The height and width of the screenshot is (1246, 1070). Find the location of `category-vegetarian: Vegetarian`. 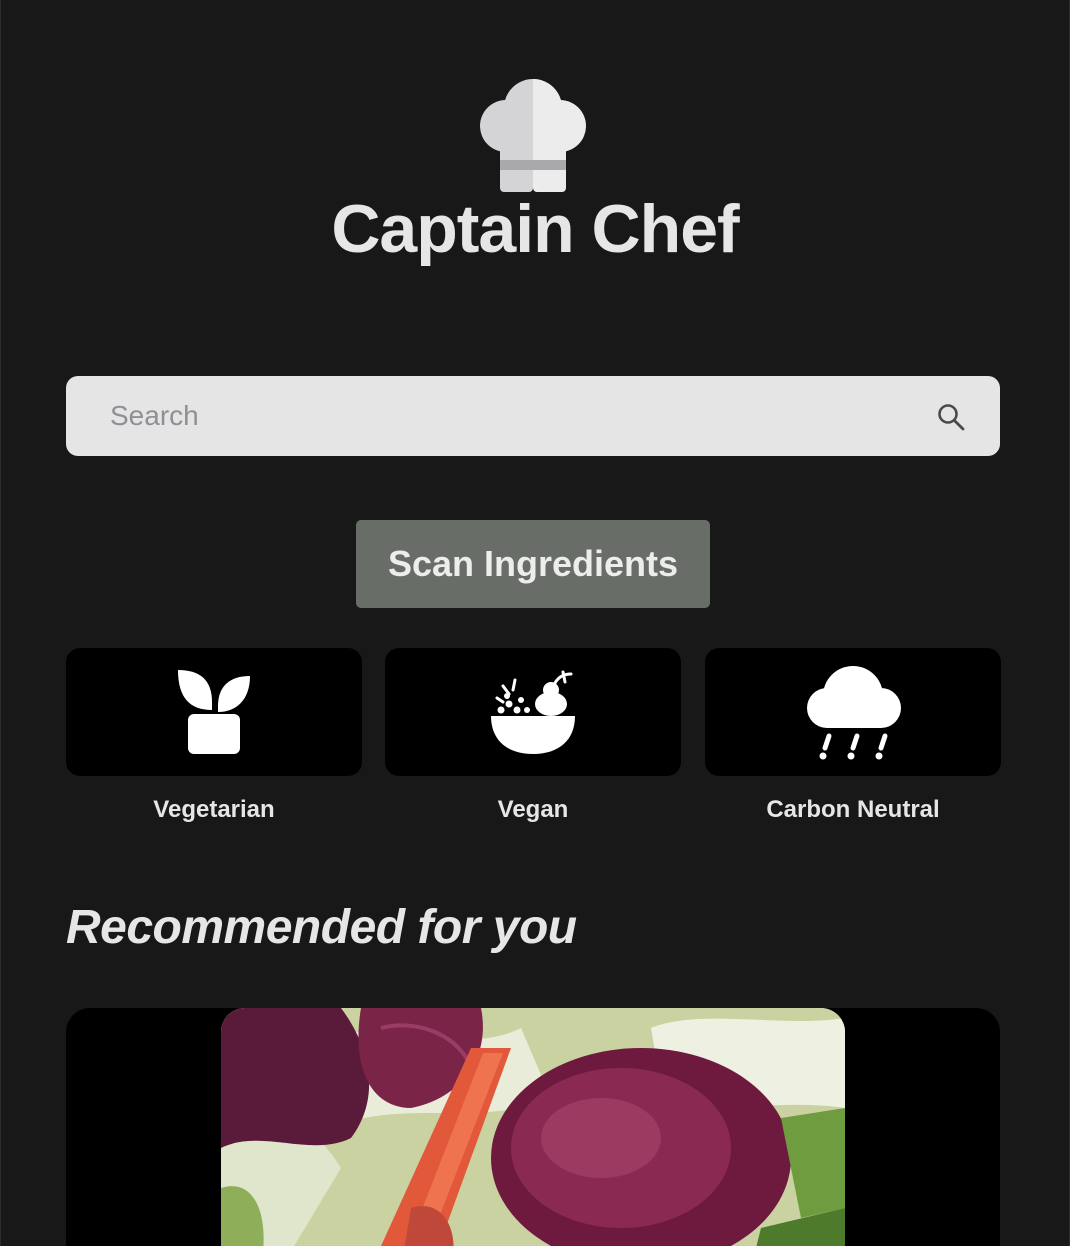

category-vegetarian: Vegetarian is located at coordinates (214, 736).